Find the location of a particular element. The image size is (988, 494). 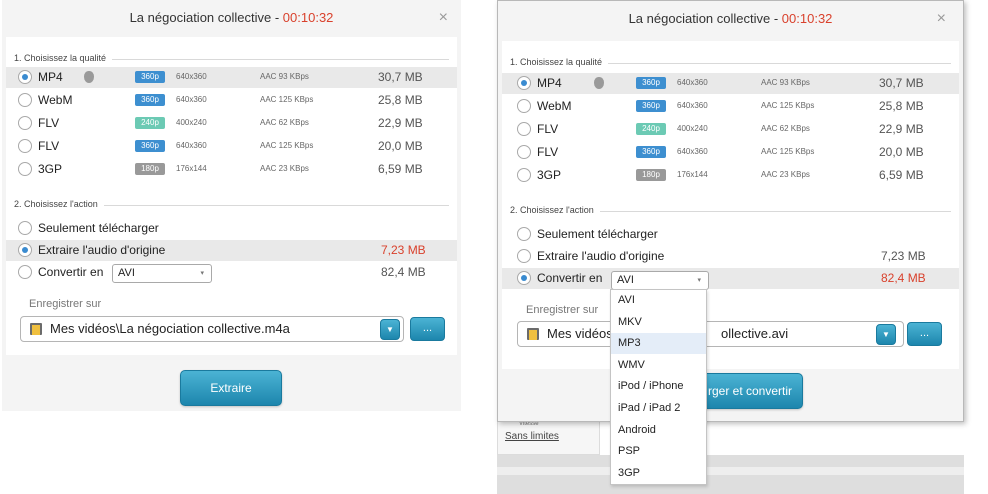

dropdown-option: iPod / iPhone is located at coordinates (658, 386).